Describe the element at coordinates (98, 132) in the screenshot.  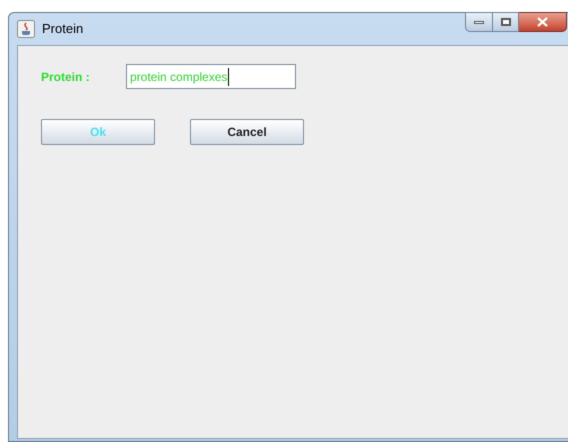
I see `dialog-button: Ok` at that location.